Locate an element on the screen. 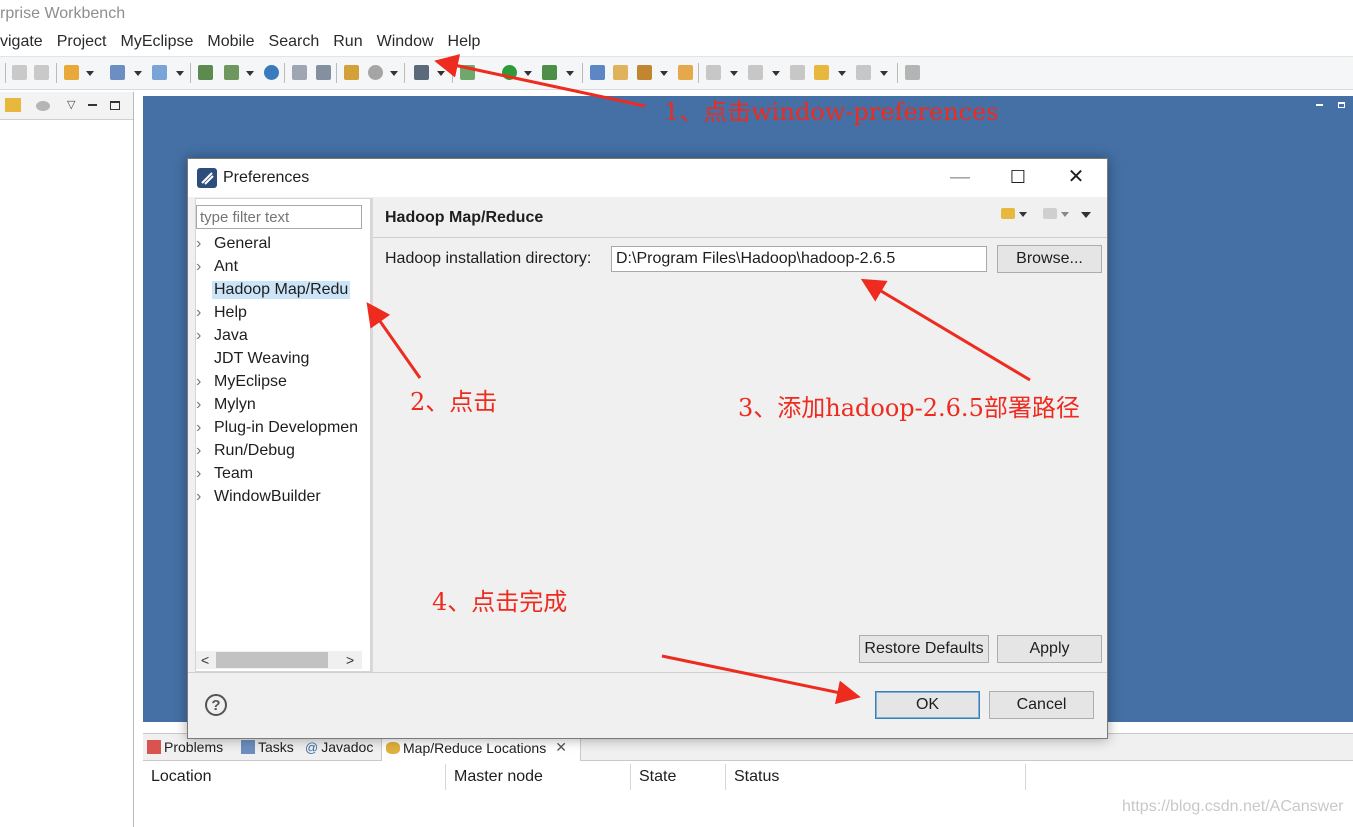 Image resolution: width=1353 pixels, height=827 pixels. tab-map-reduce-locations: Map/Reduce Locations ✕ is located at coordinates (476, 747).